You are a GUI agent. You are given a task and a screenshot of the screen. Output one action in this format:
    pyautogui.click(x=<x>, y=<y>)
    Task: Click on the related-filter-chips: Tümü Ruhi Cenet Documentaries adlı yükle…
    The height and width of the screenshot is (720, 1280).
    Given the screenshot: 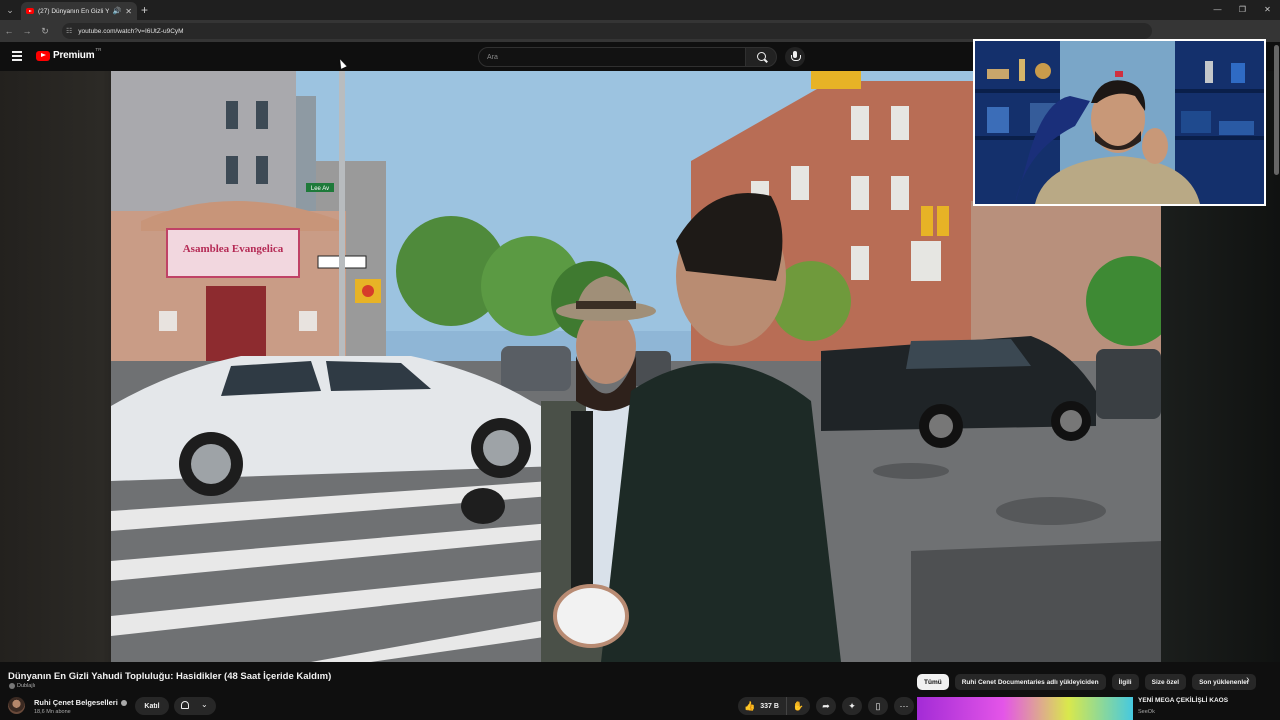 What is the action you would take?
    pyautogui.click(x=1089, y=682)
    